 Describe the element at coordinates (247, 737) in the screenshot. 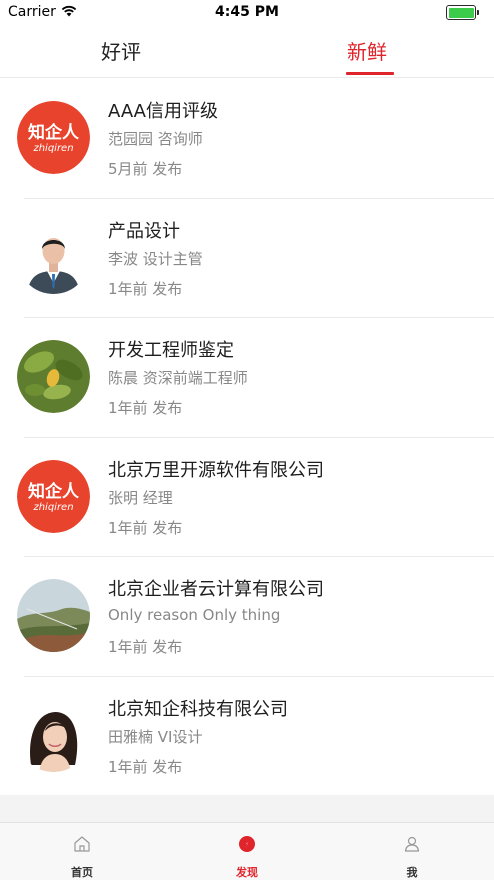

I see `list-item: 北京知企科技有限公司 田雅楠 VI设计 1年前 发布` at that location.